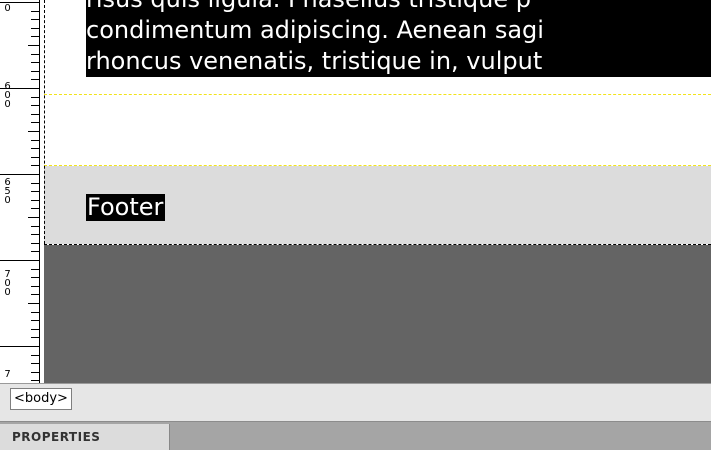 This screenshot has width=711, height=450. Describe the element at coordinates (126, 207) in the screenshot. I see `footer-text: Footer` at that location.